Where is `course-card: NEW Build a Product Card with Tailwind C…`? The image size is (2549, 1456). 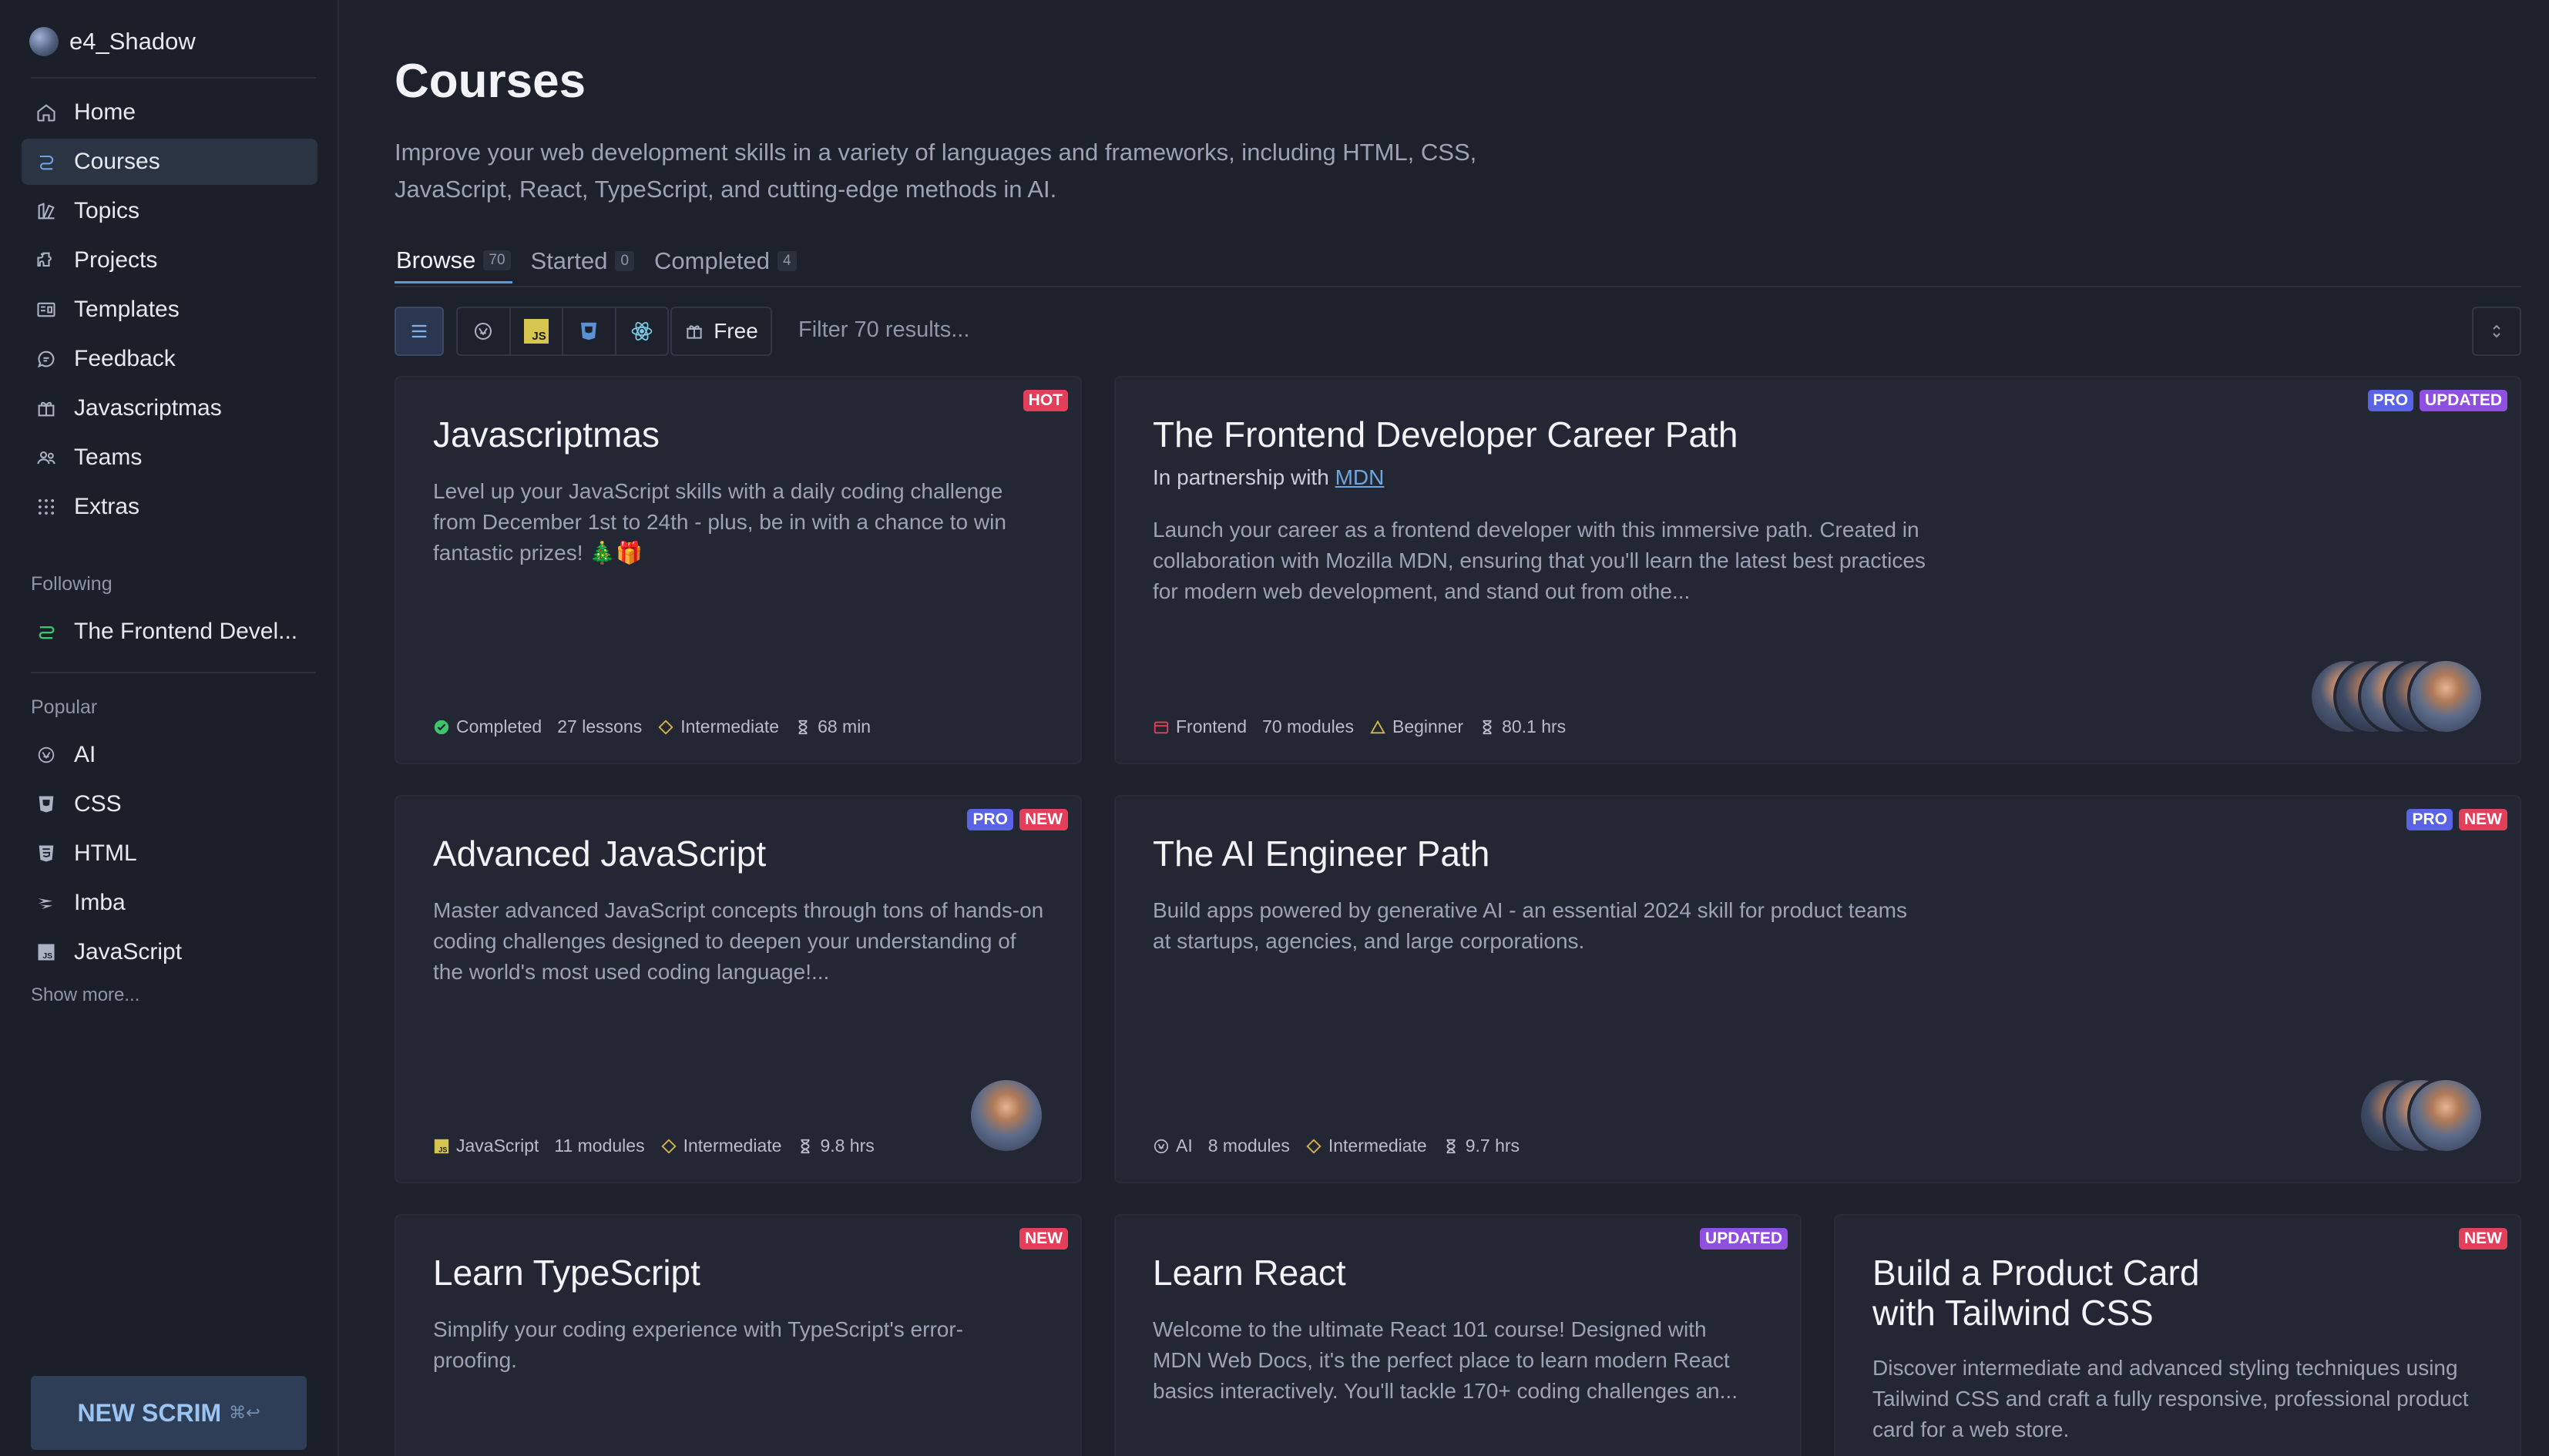
course-card: NEW Build a Product Card with Tailwind C… is located at coordinates (2177, 1335).